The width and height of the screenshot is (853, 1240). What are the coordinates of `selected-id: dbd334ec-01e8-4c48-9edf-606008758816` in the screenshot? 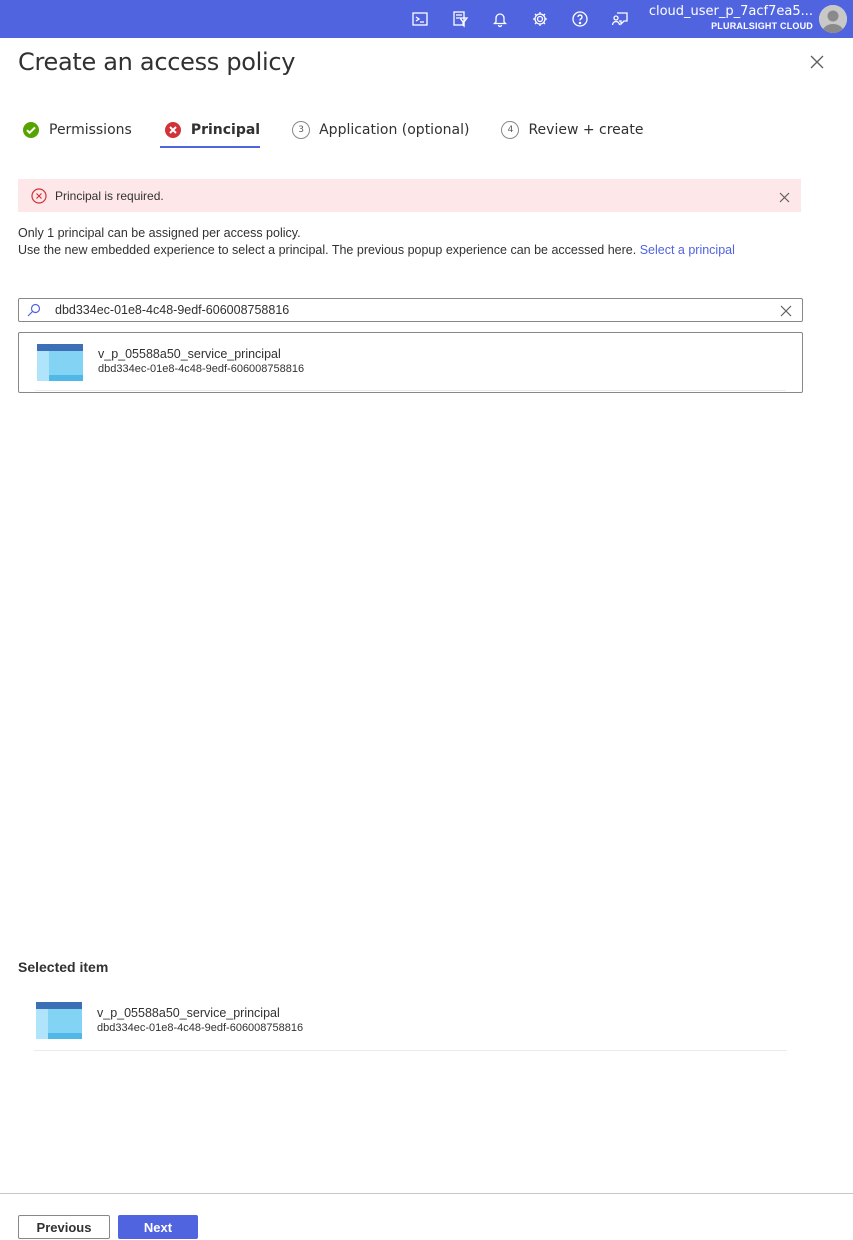 It's located at (200, 1028).